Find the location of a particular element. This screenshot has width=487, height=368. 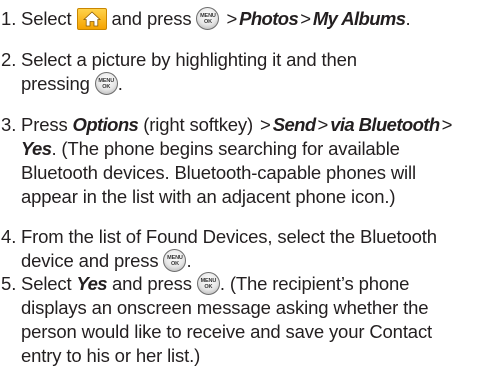

menu-path-send: Send is located at coordinates (294, 124).